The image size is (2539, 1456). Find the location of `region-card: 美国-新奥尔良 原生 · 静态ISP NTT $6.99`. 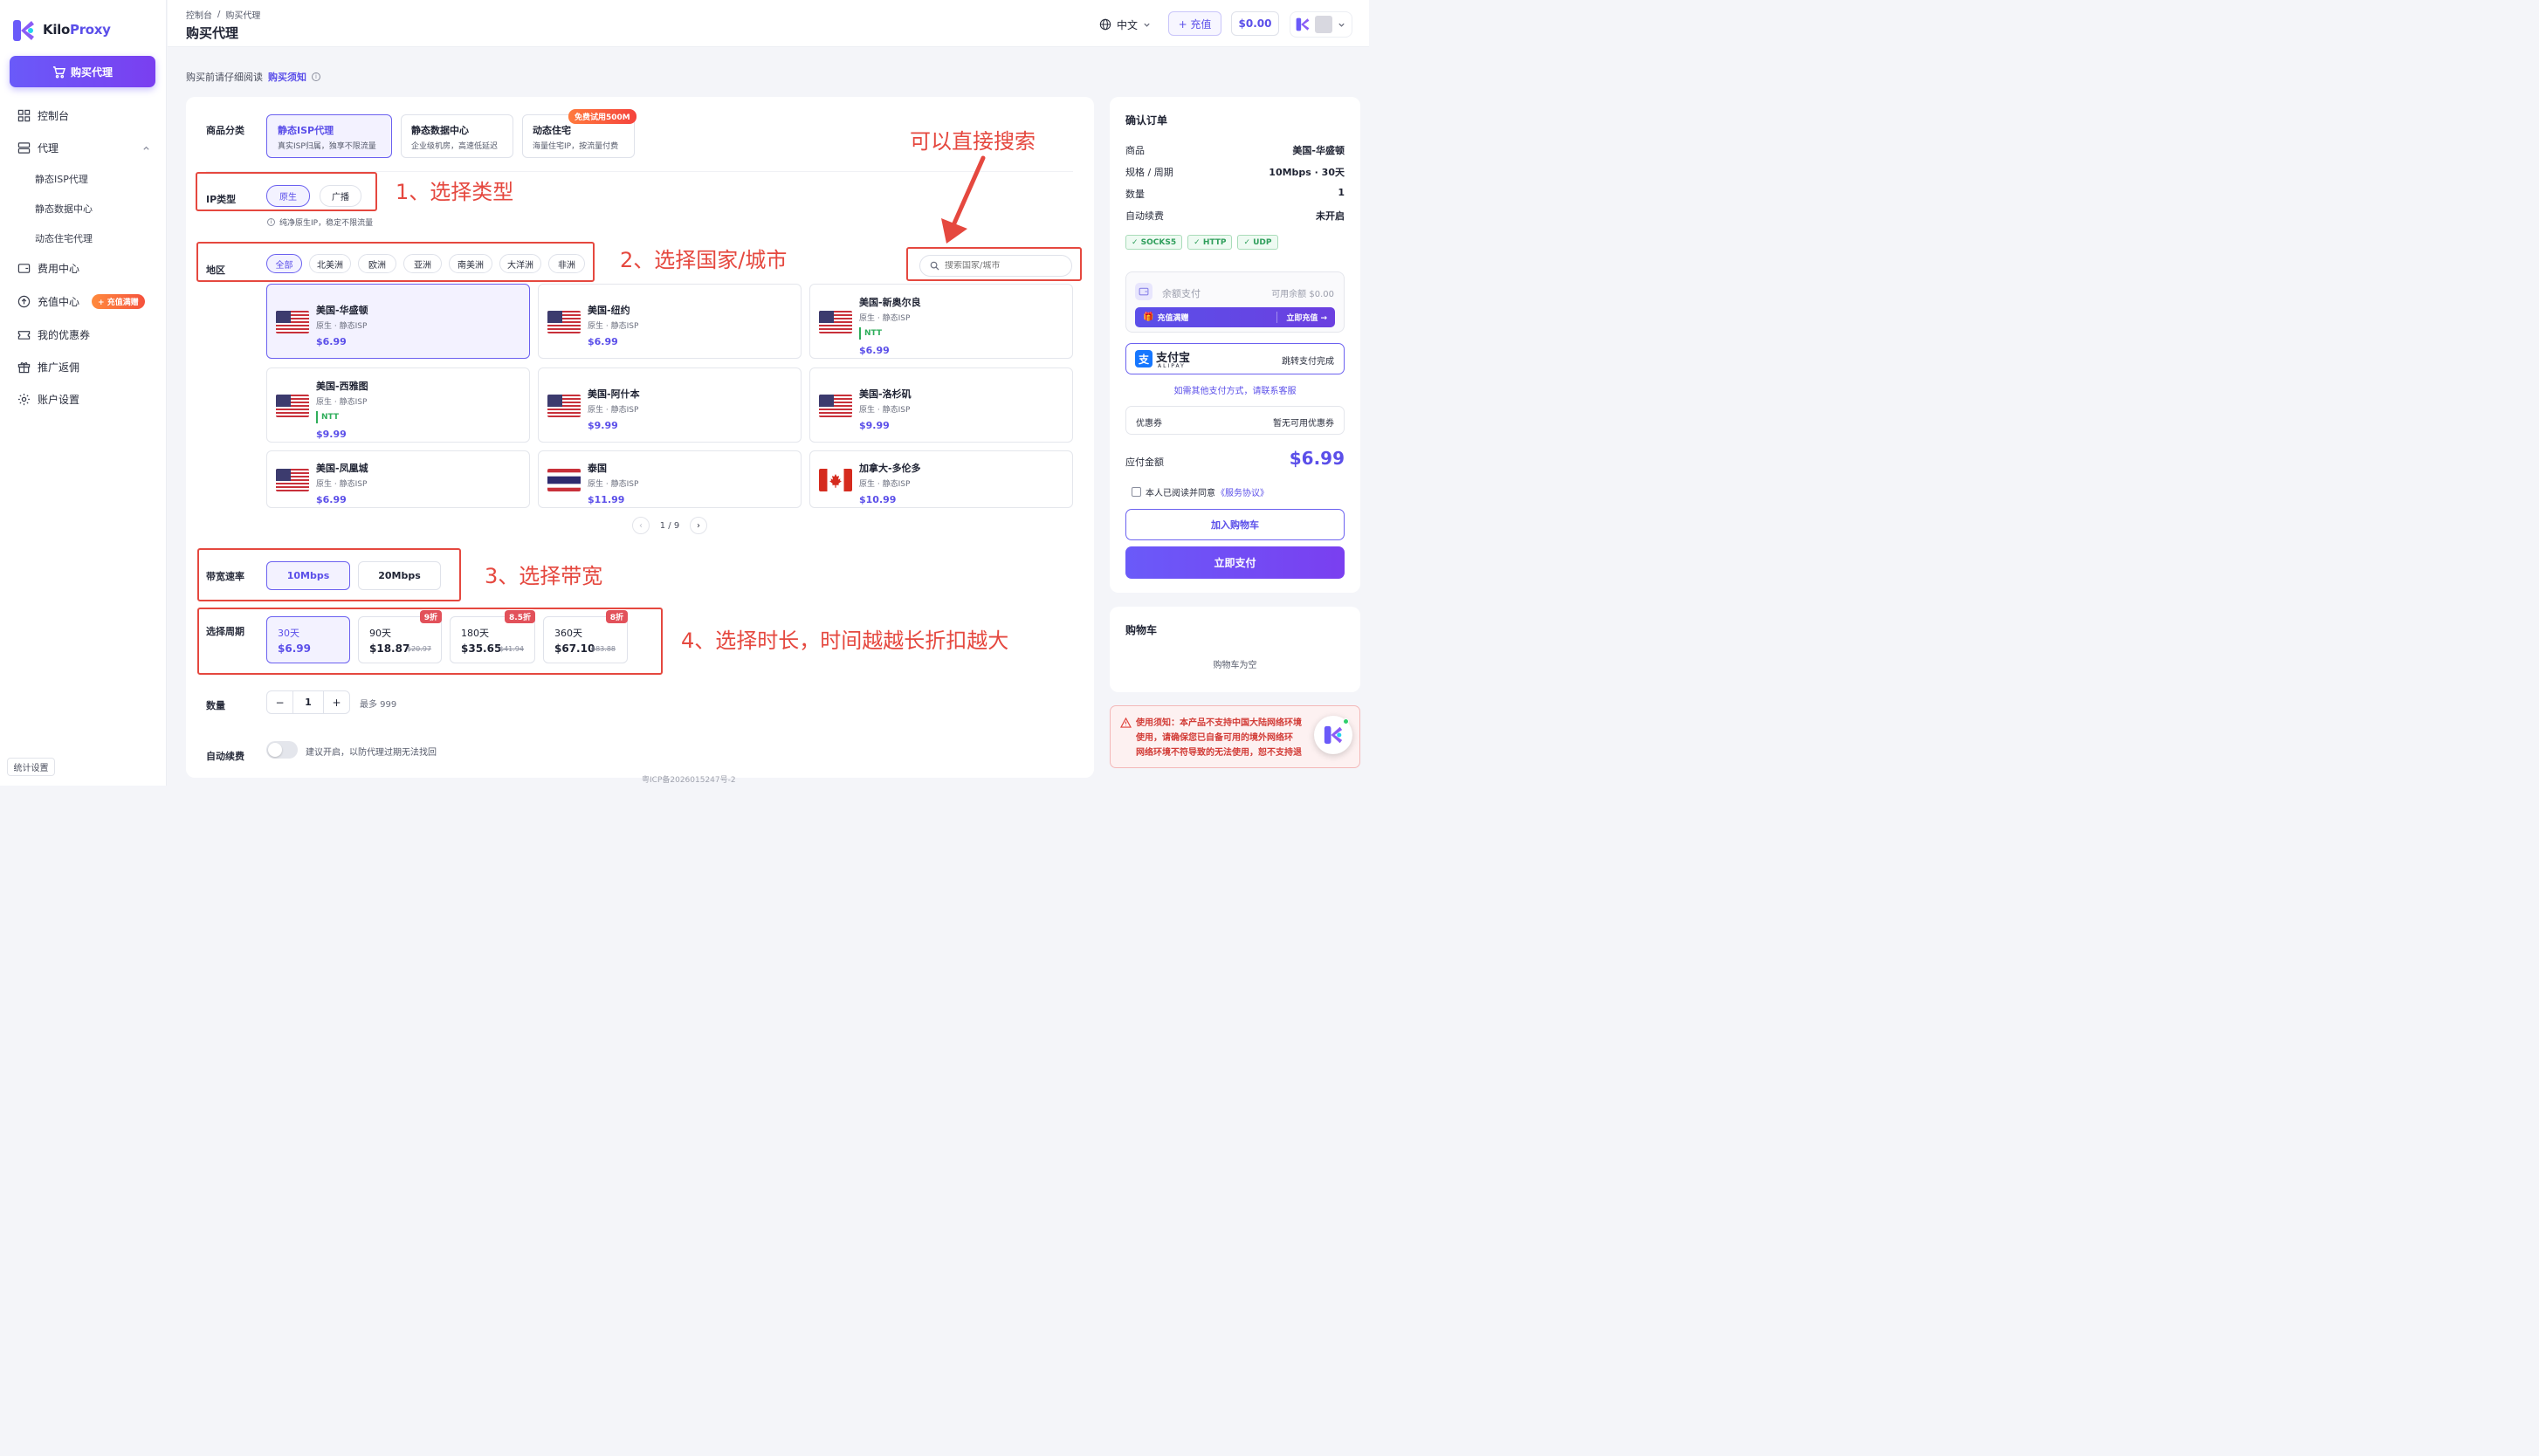

region-card: 美国-新奥尔良 原生 · 静态ISP NTT $6.99 is located at coordinates (941, 321).